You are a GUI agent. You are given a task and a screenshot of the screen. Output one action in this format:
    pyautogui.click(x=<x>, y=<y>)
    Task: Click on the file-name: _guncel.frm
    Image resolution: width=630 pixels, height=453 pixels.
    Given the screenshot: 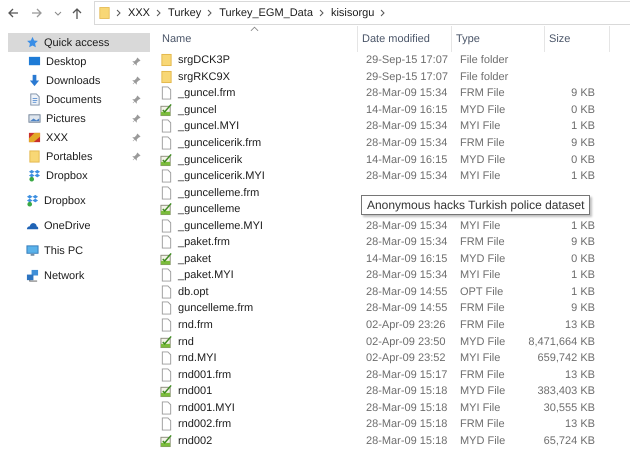 What is the action you would take?
    pyautogui.click(x=207, y=93)
    